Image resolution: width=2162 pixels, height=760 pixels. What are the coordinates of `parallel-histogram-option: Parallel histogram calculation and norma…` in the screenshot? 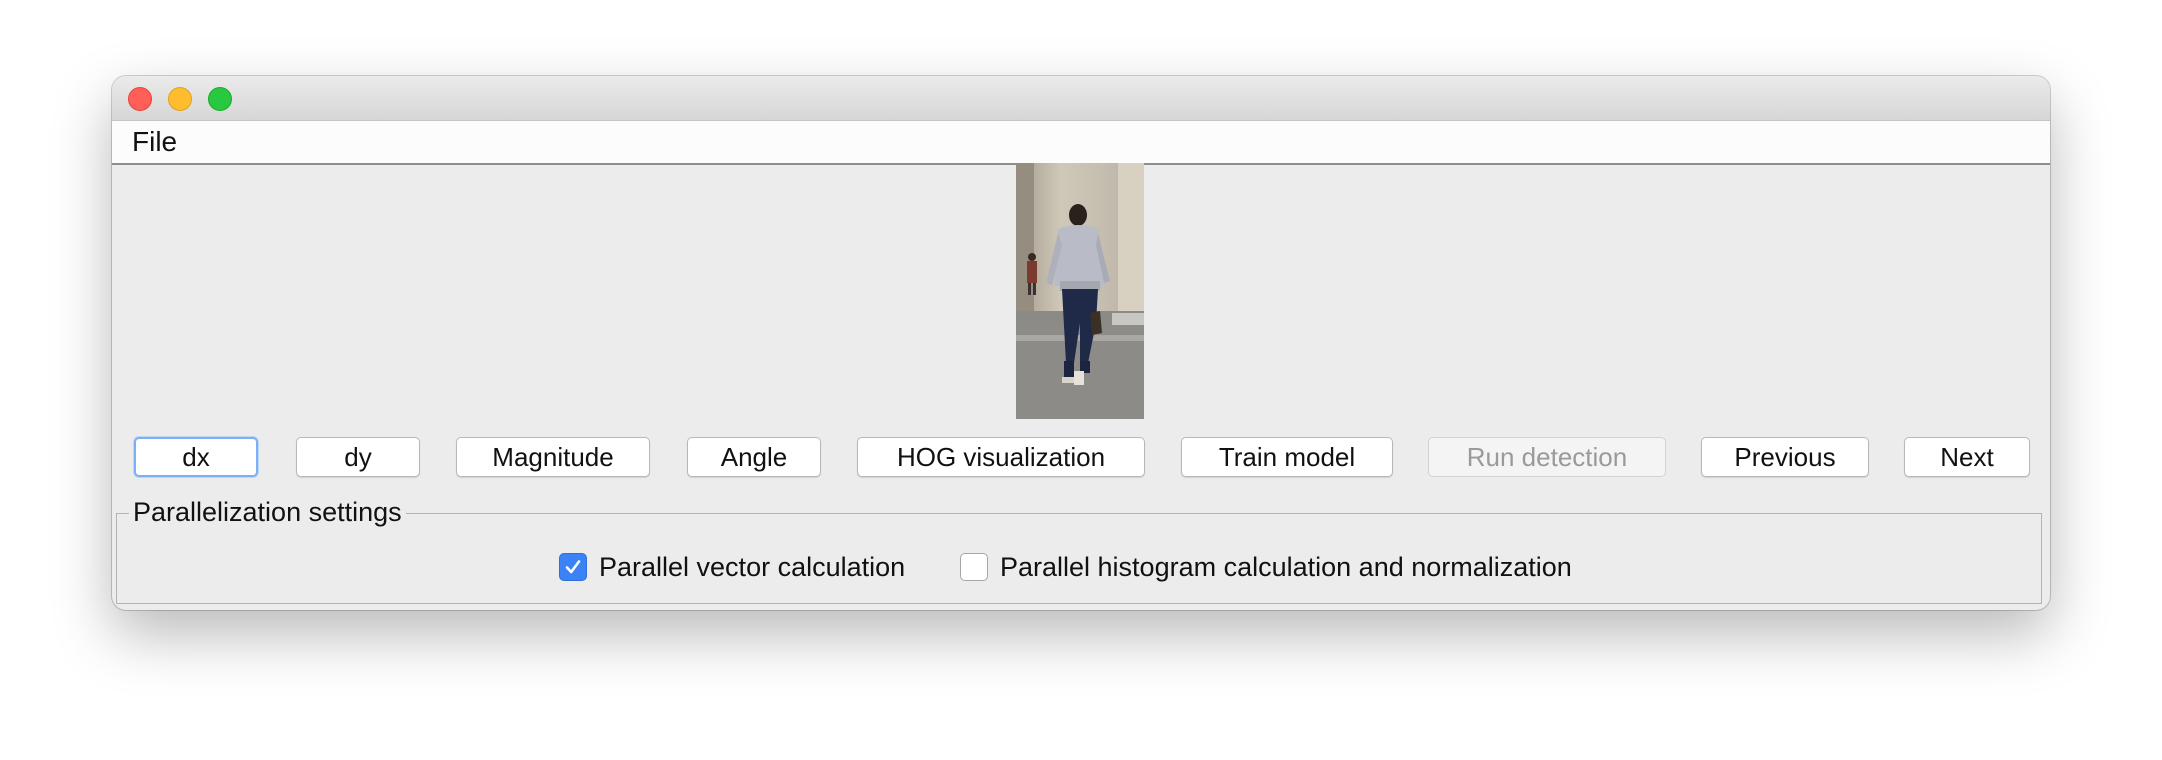 It's located at (1266, 567).